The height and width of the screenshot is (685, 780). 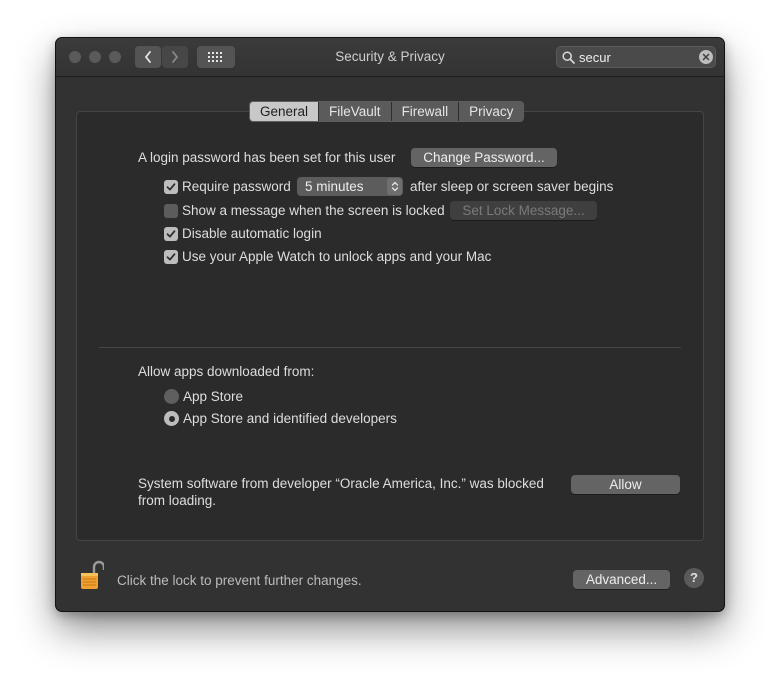 I want to click on blocked-software-message-cont: from loading., so click(x=177, y=500).